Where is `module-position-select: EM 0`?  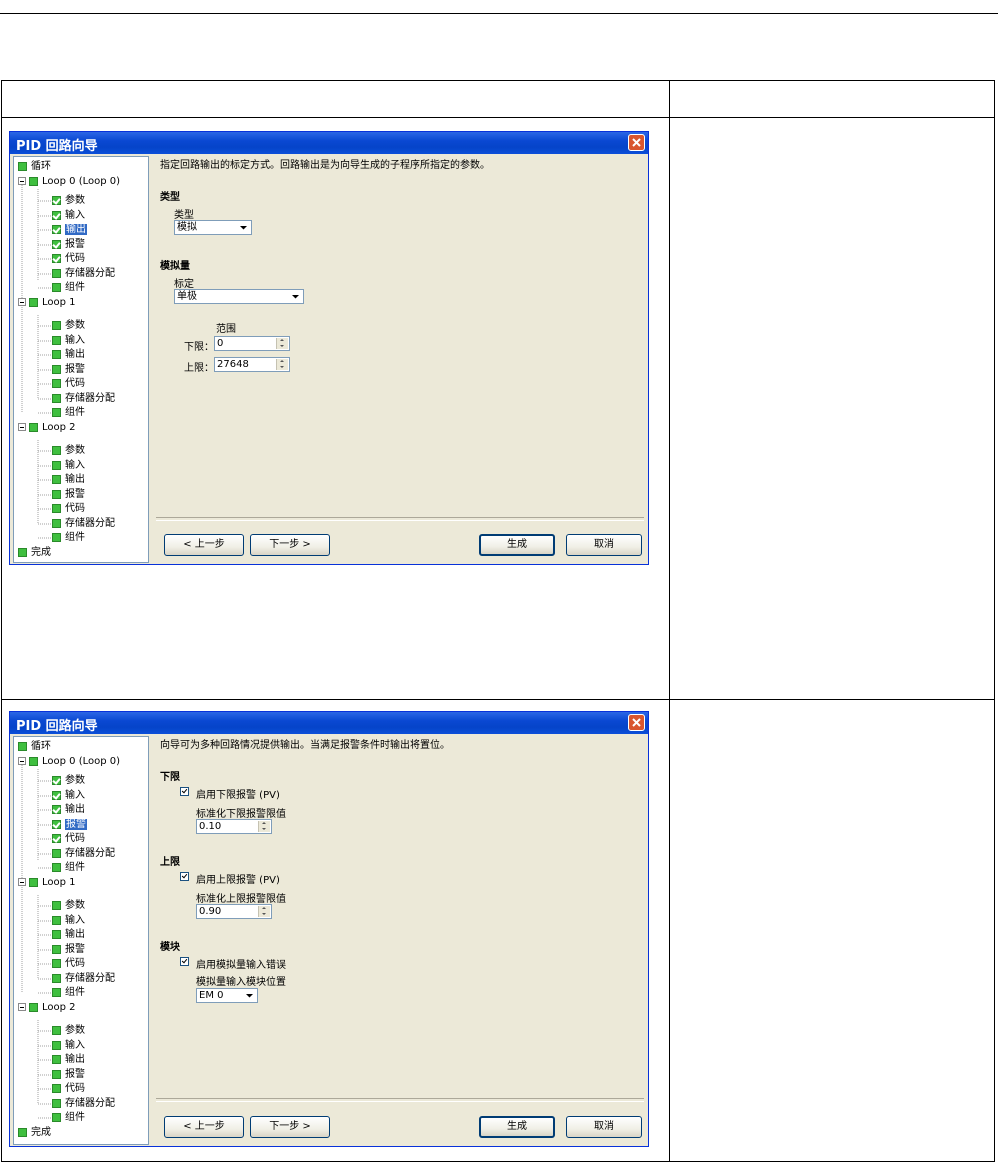 module-position-select: EM 0 is located at coordinates (227, 995).